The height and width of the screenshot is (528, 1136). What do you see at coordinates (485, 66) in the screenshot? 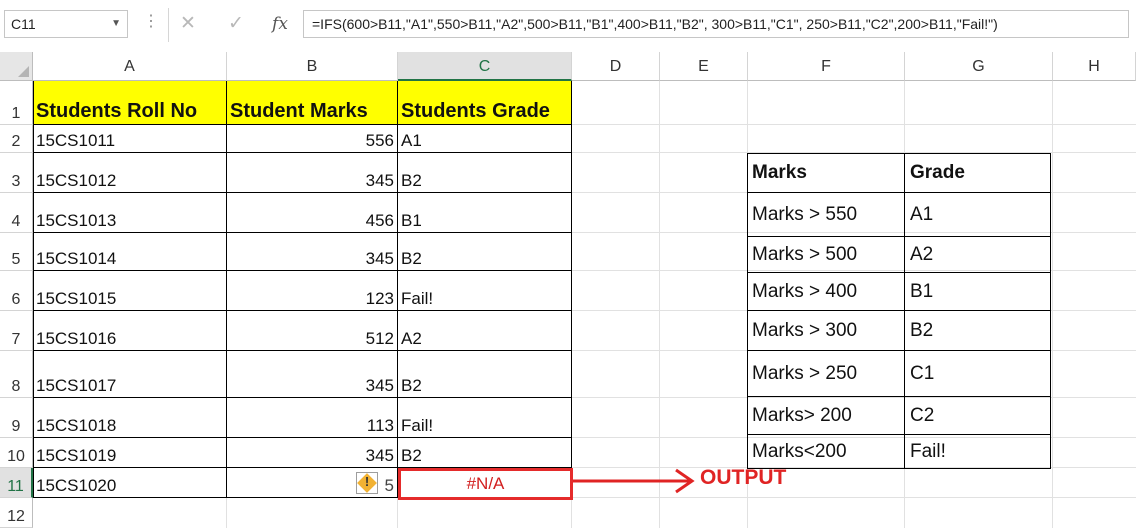
I see `column-header-c: C` at bounding box center [485, 66].